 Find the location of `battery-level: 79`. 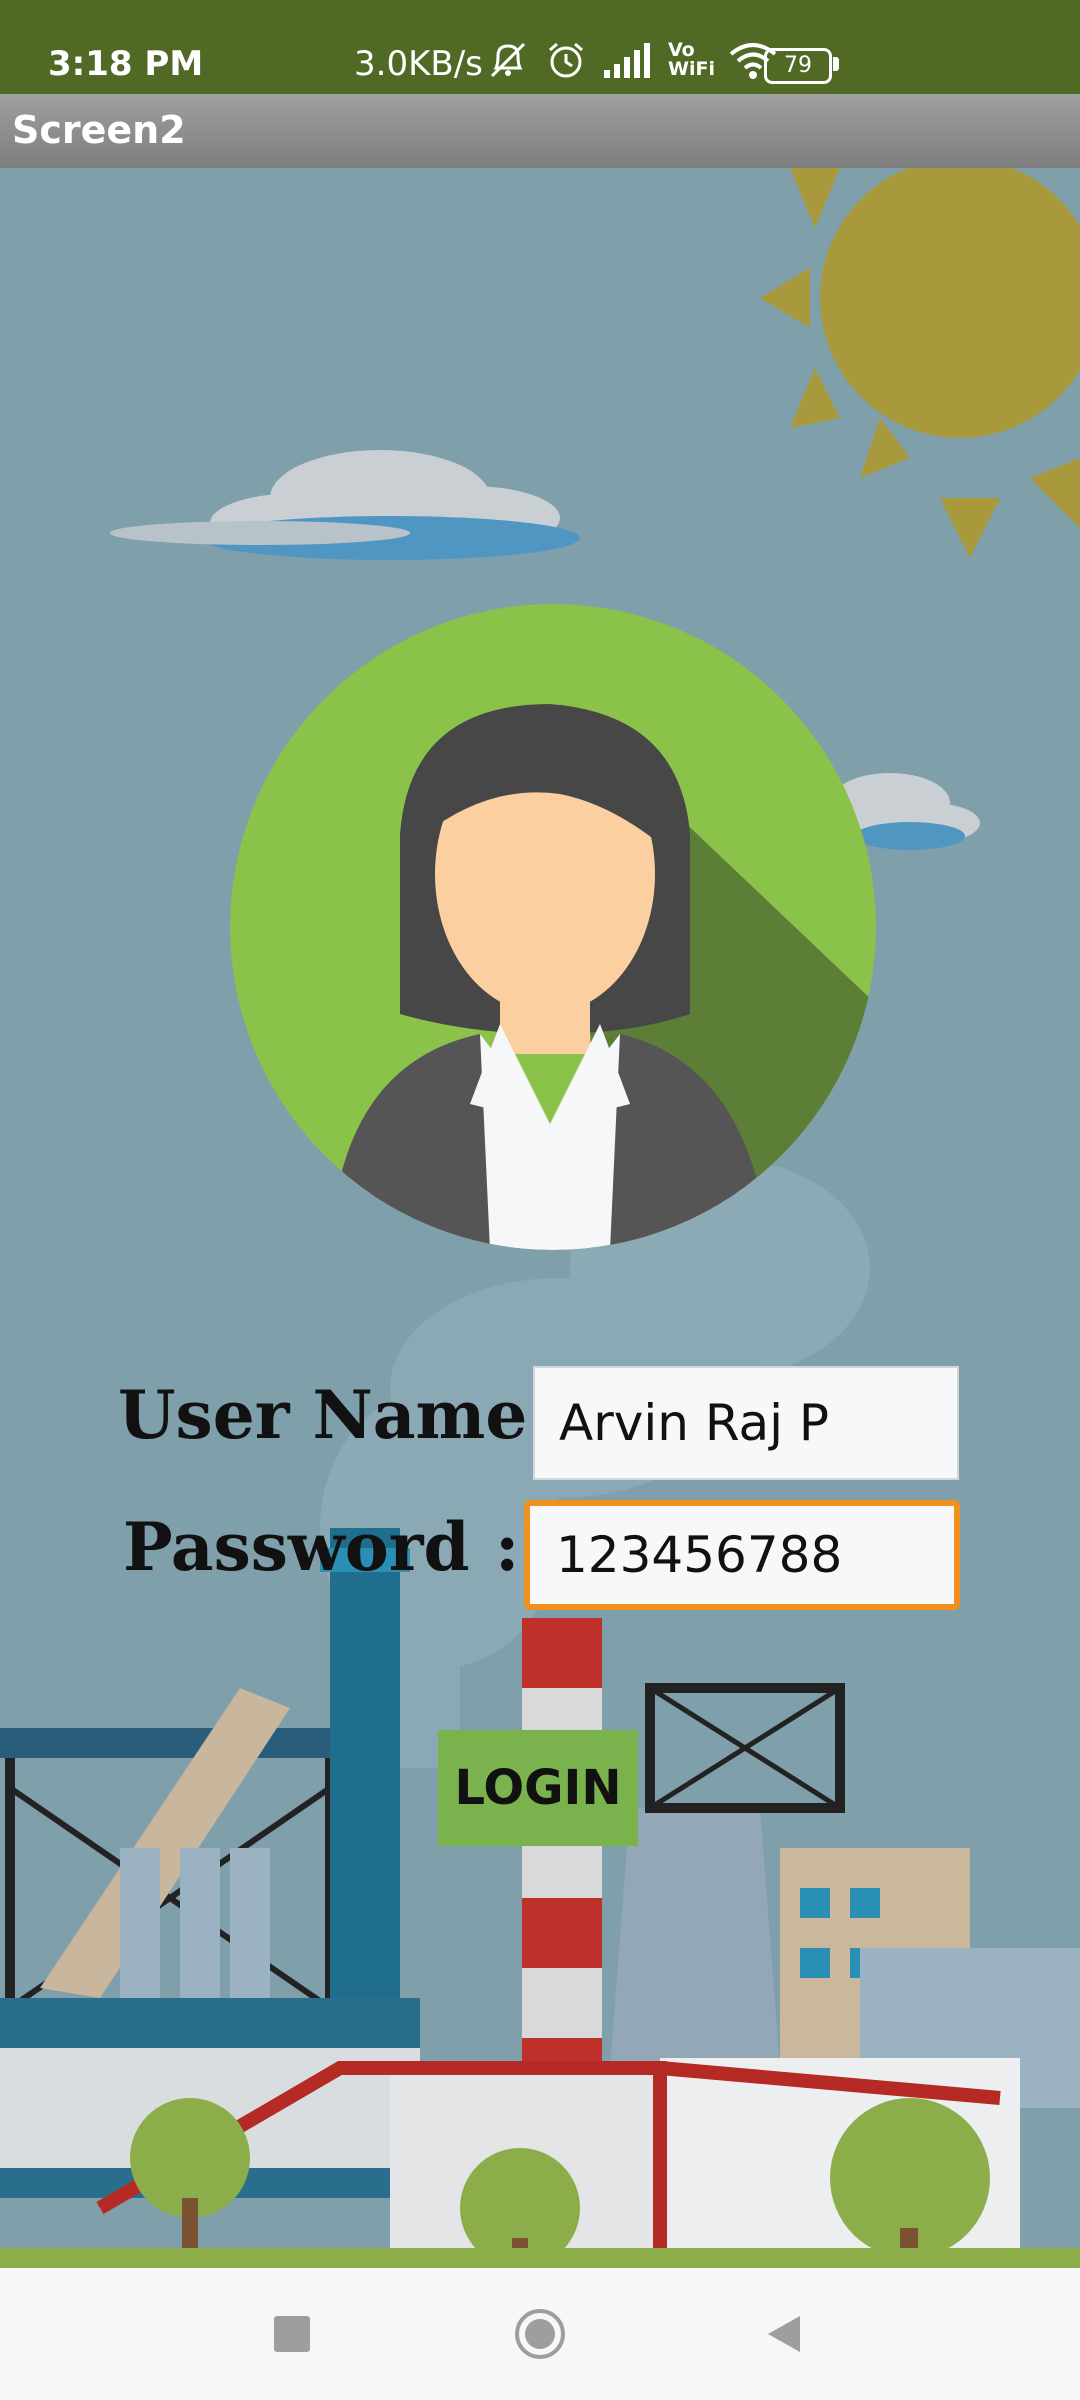

battery-level: 79 is located at coordinates (798, 65).